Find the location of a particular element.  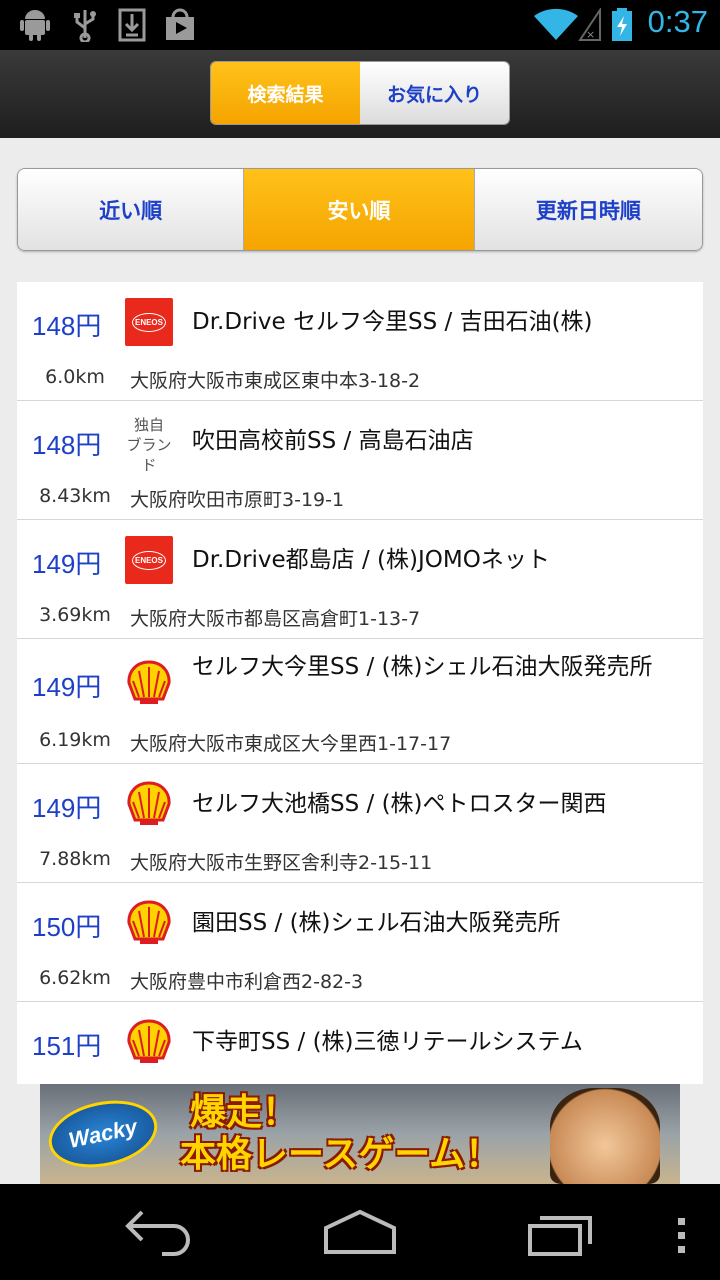

sort-tab-updated: 更新日時順 is located at coordinates (588, 209).